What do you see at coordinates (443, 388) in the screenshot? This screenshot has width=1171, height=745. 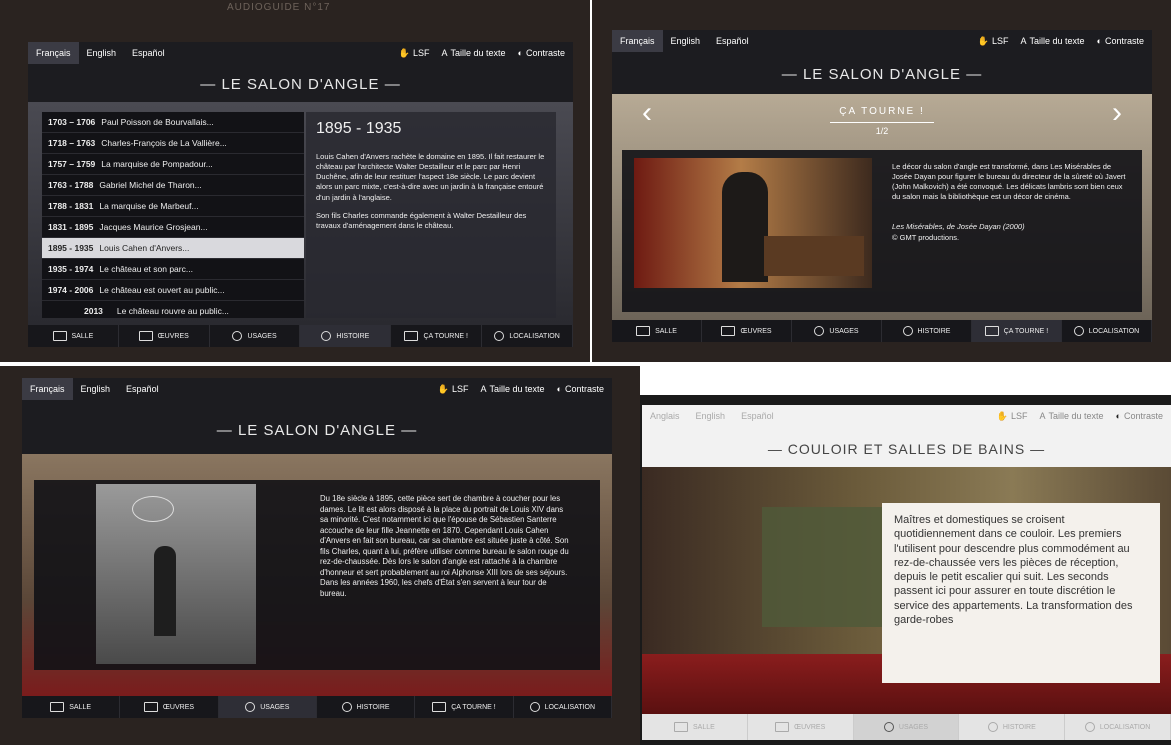 I see `hands-icon: ✋` at bounding box center [443, 388].